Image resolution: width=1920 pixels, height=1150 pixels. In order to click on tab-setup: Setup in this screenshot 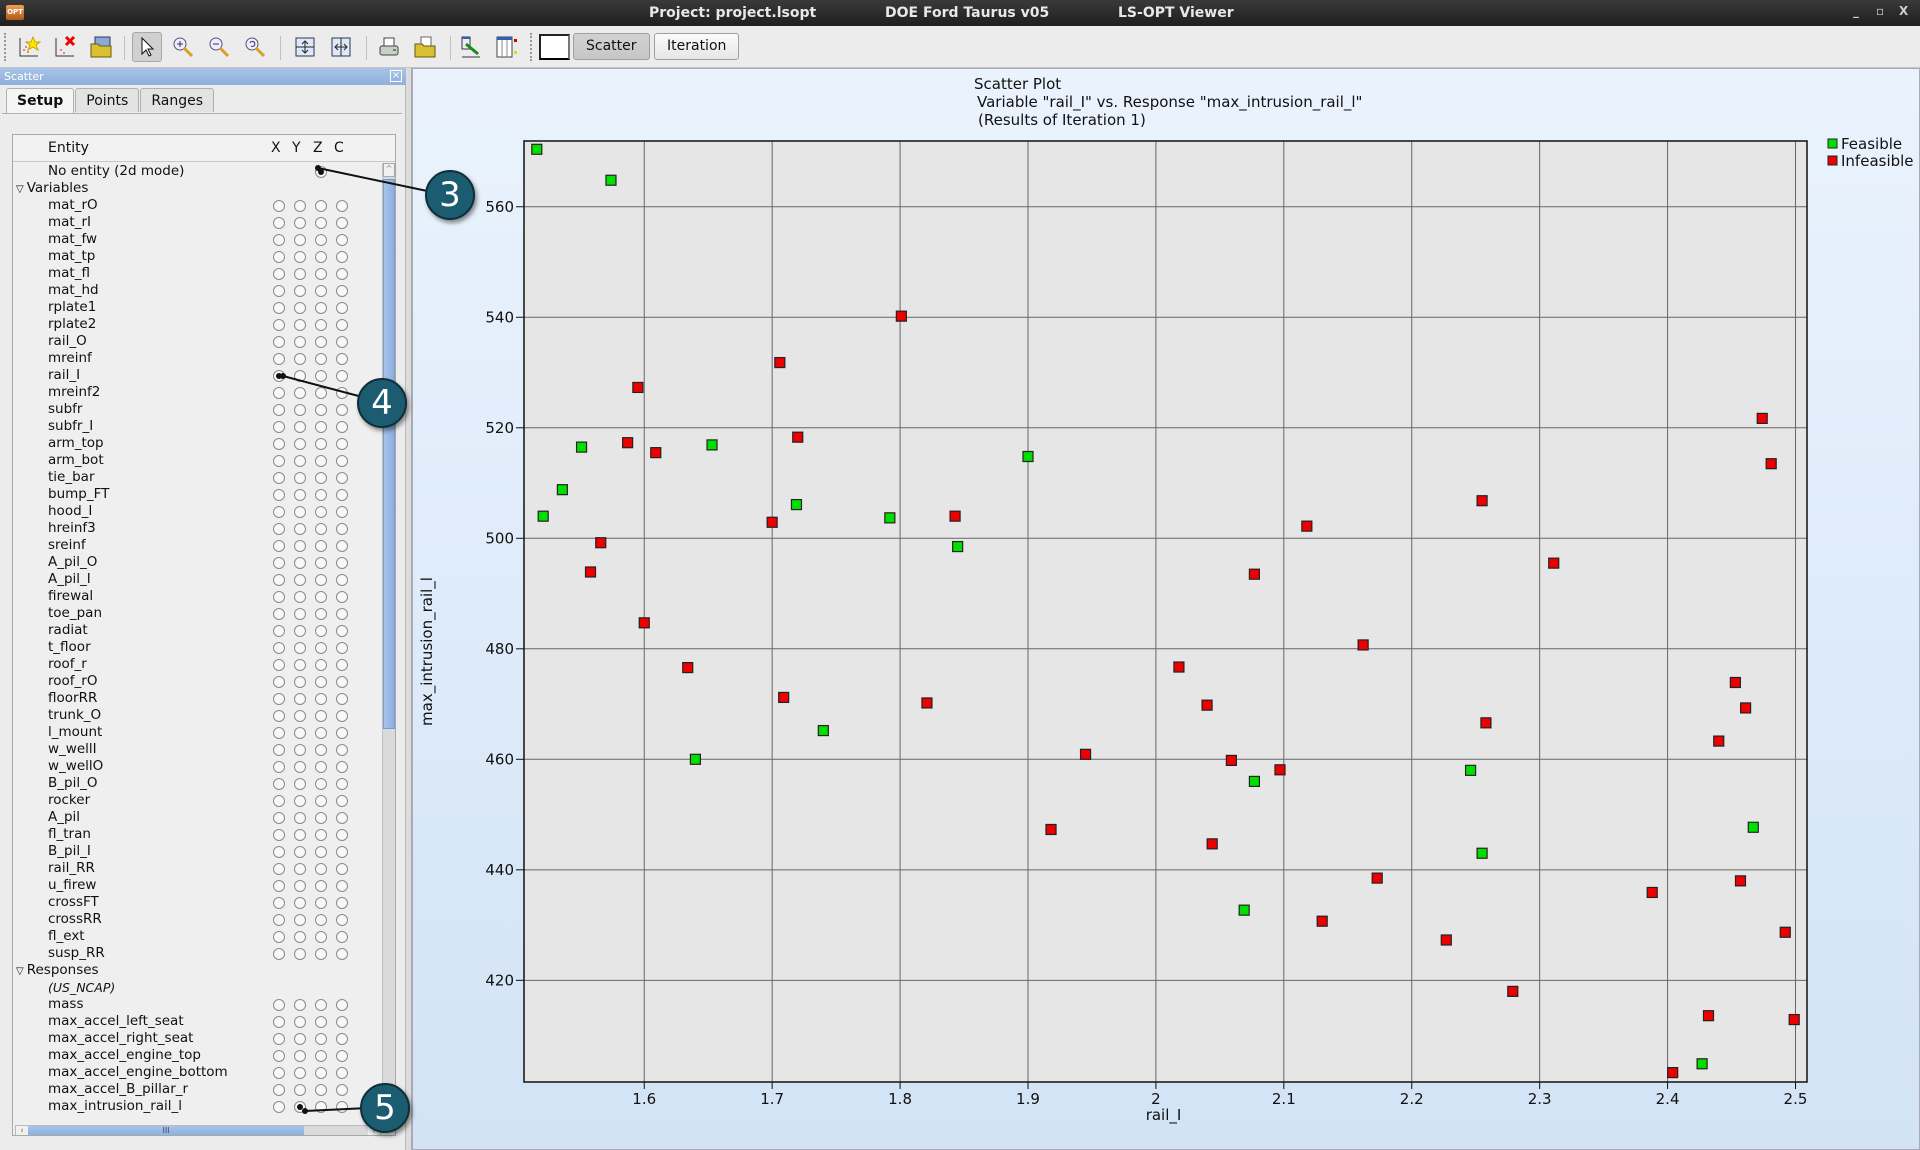, I will do `click(40, 101)`.